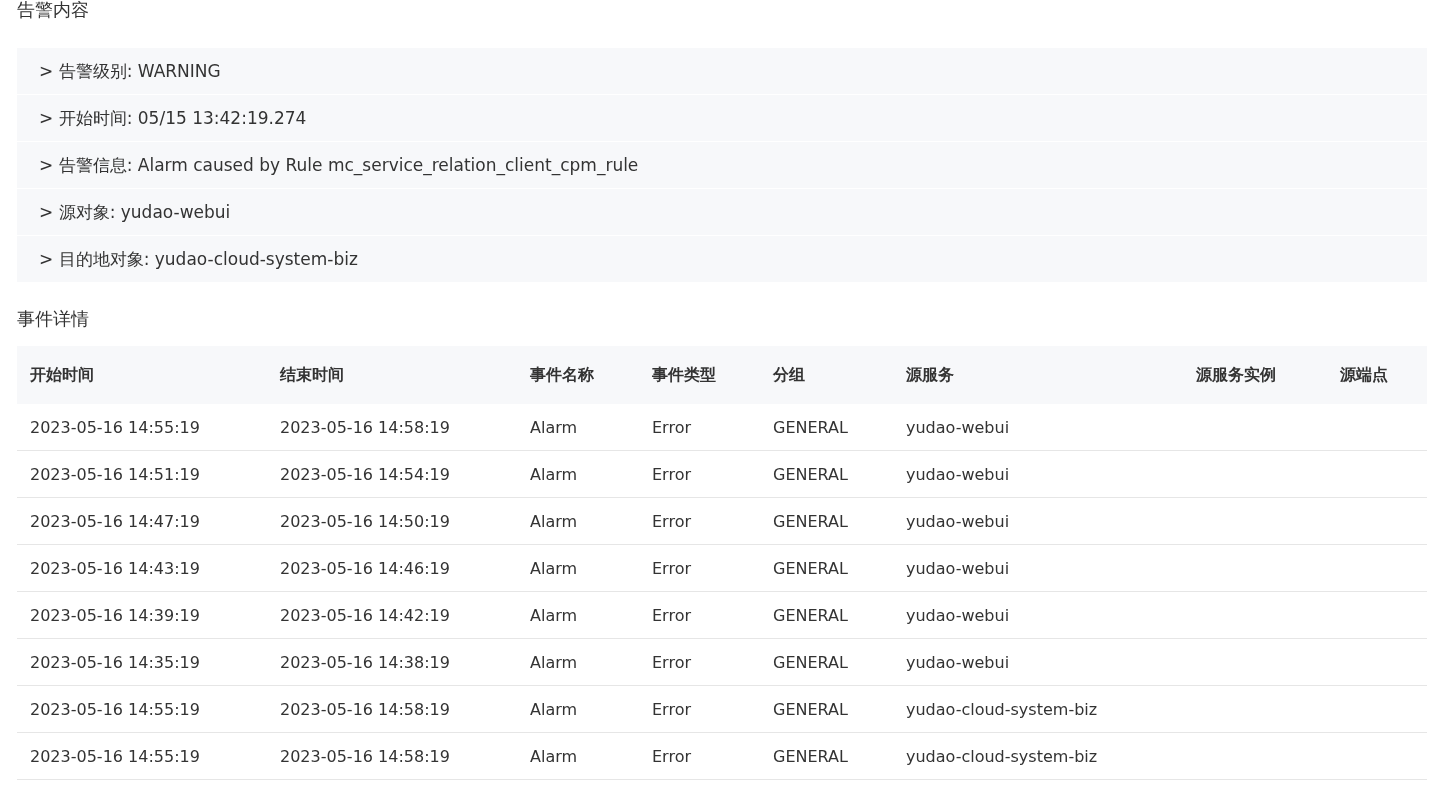 The height and width of the screenshot is (800, 1440). I want to click on table-cell: 2023-05-16 14:39:19, so click(115, 615).